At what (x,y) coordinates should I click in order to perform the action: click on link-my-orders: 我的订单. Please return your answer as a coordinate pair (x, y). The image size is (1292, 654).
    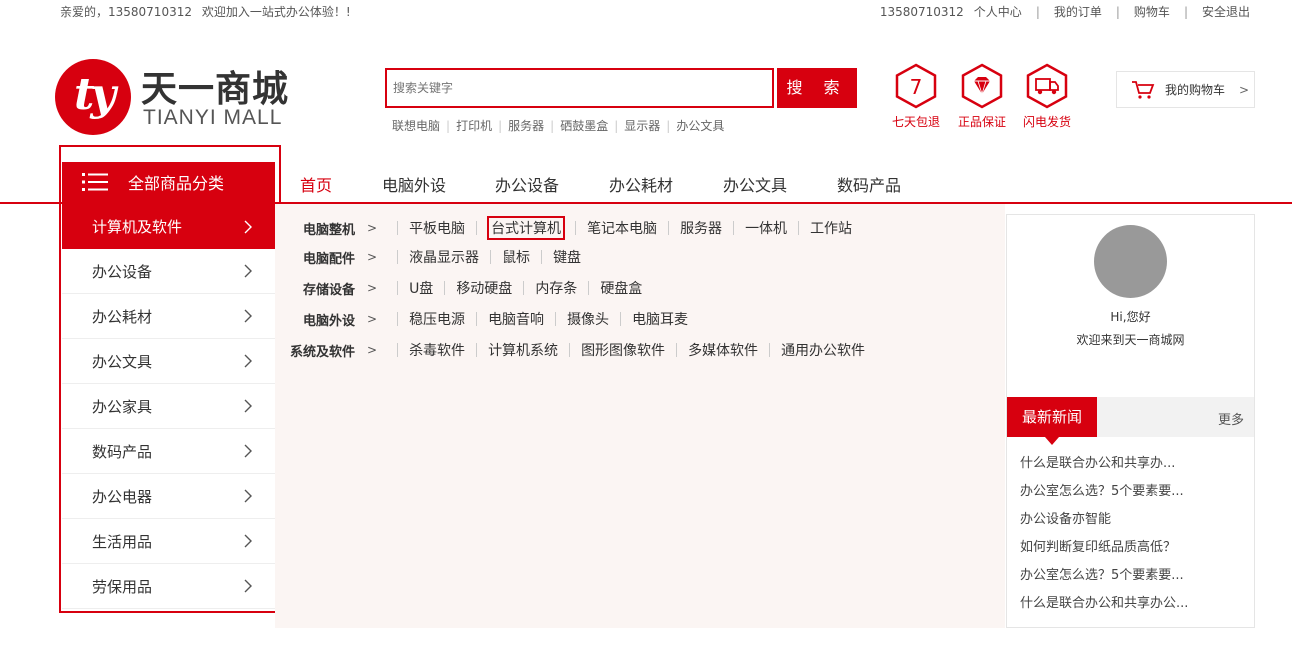
    Looking at the image, I should click on (1078, 11).